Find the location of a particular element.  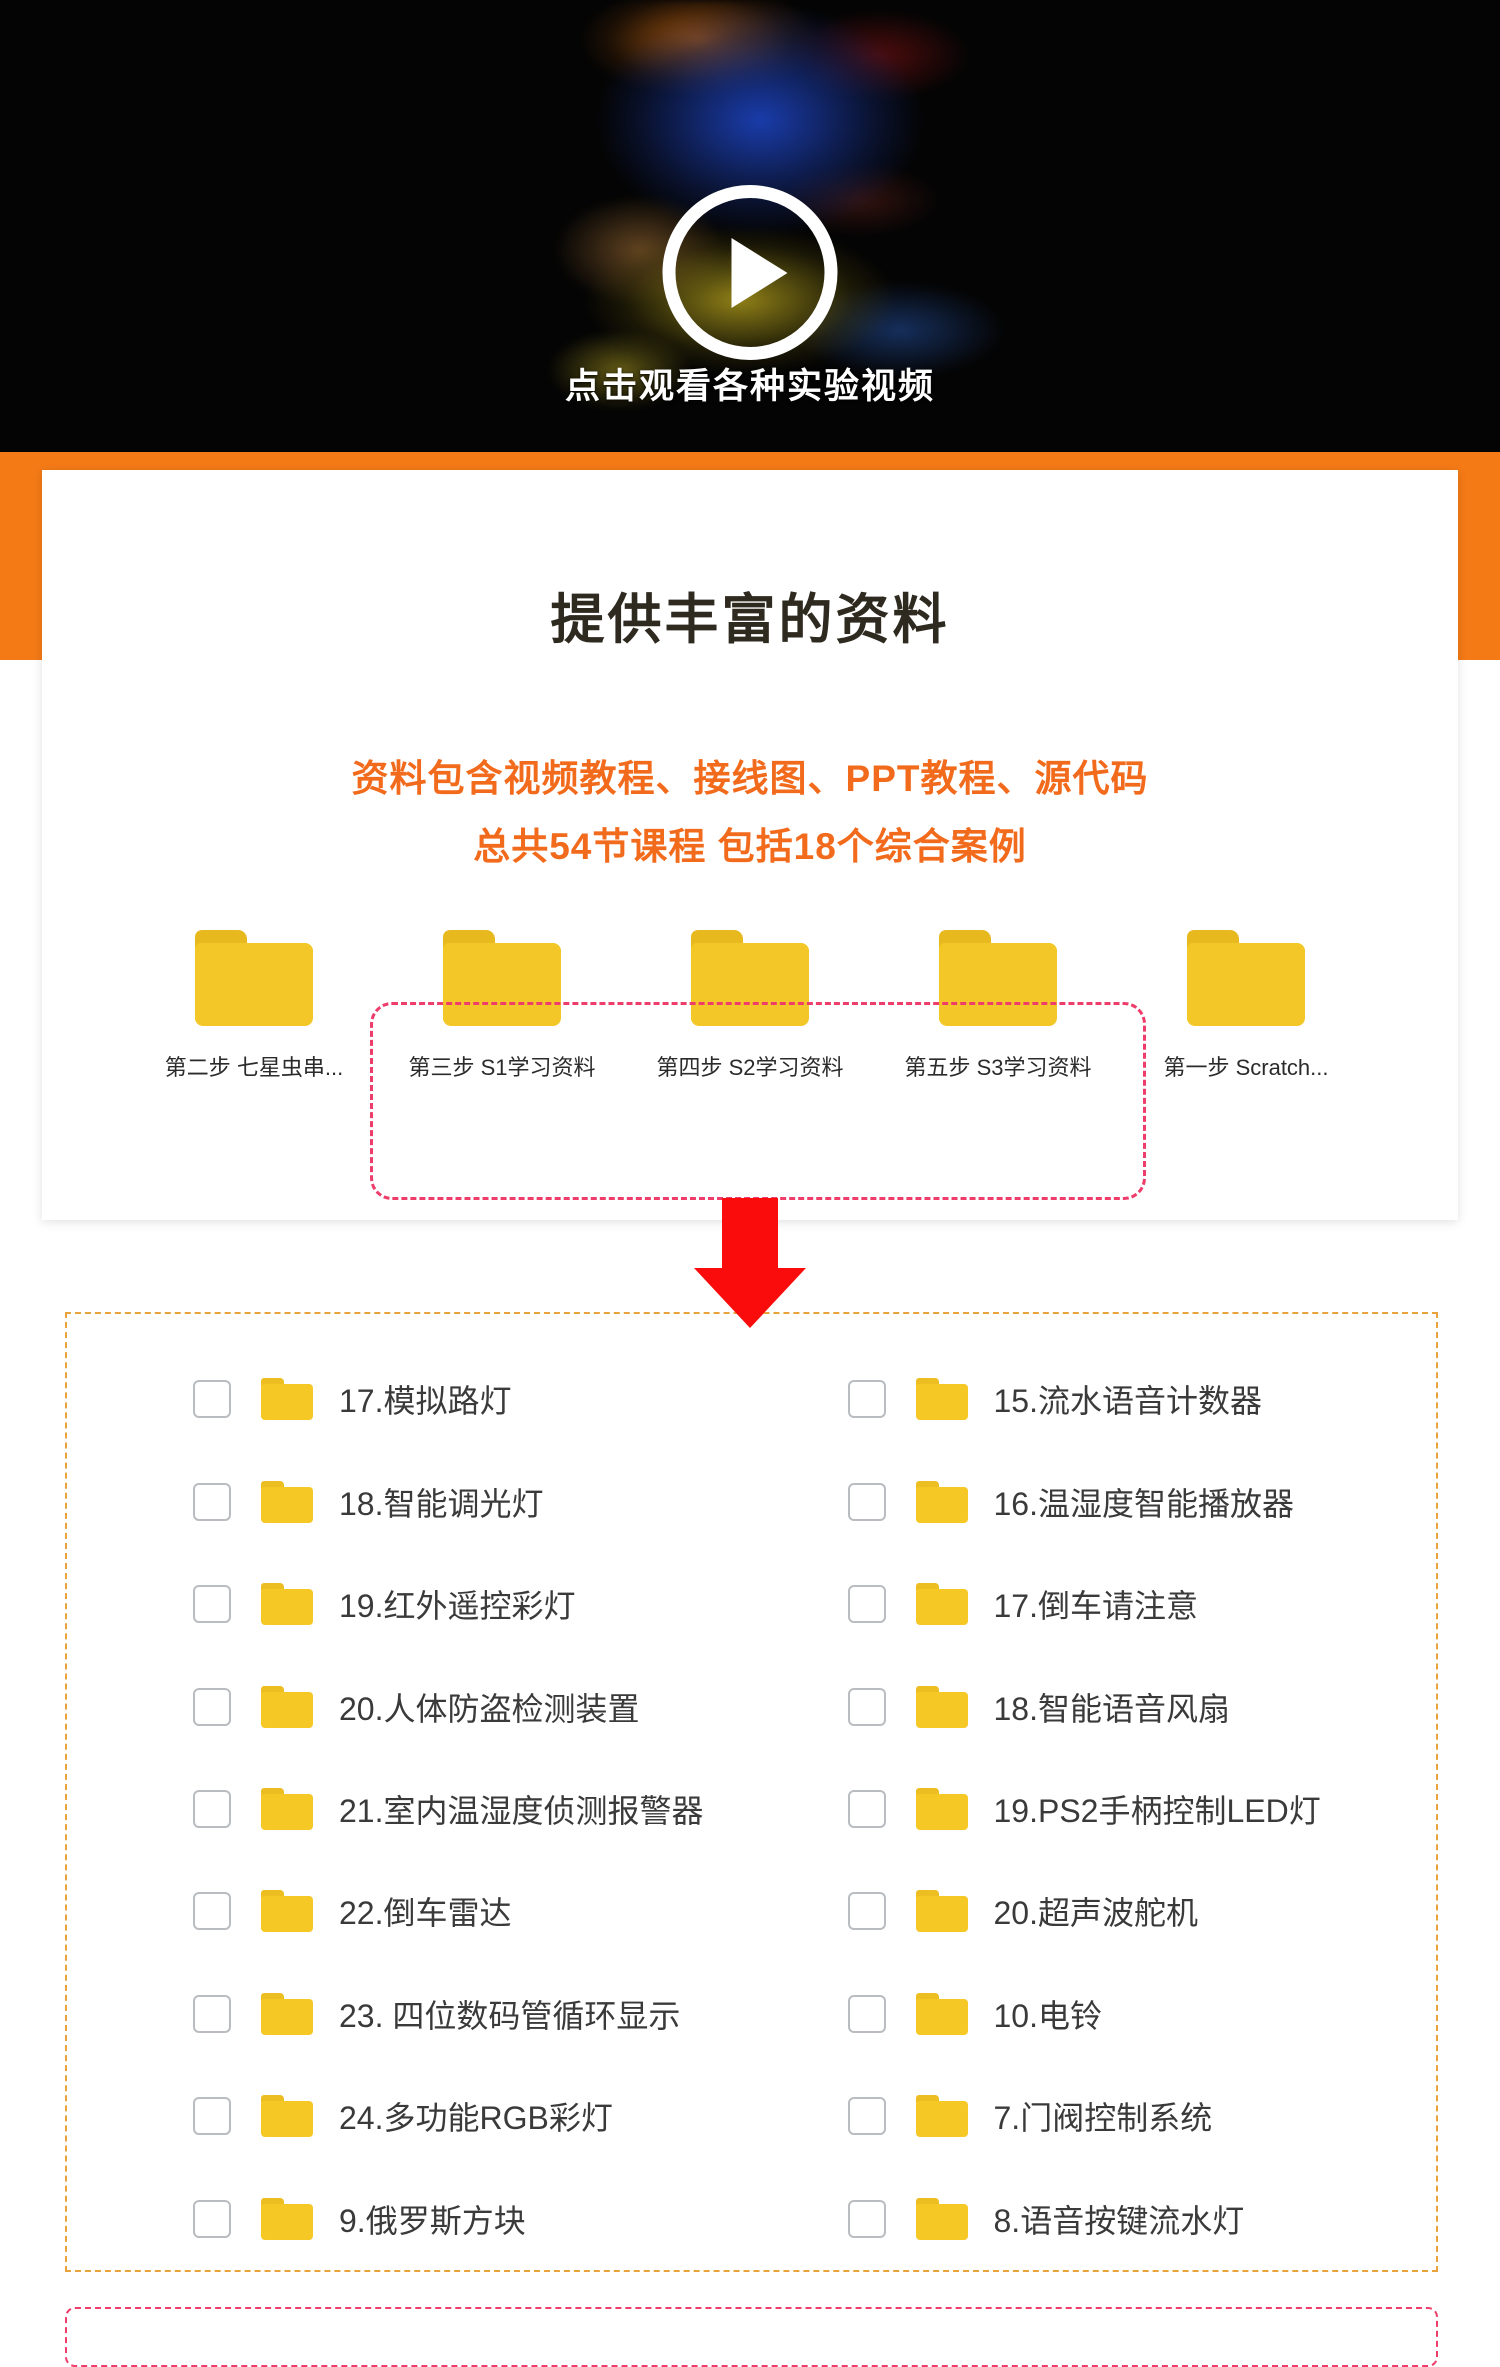

list-item: 18.智能语音风扇 is located at coordinates (1142, 1706).